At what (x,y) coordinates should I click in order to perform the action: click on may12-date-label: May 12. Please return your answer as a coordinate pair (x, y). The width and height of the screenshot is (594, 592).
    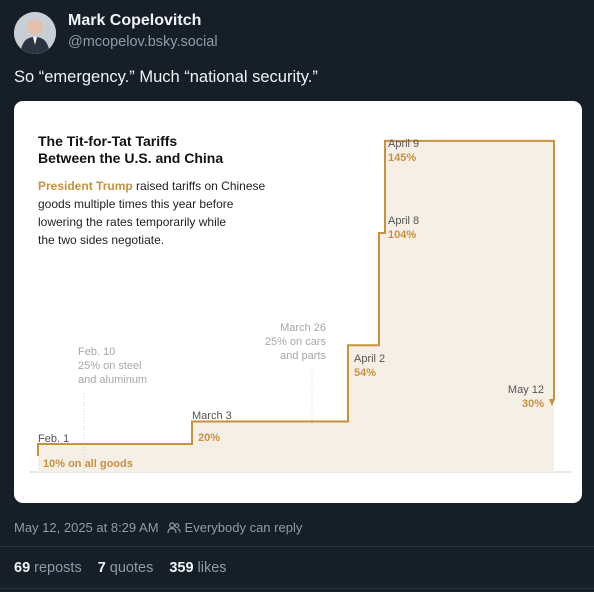
    Looking at the image, I should click on (526, 390).